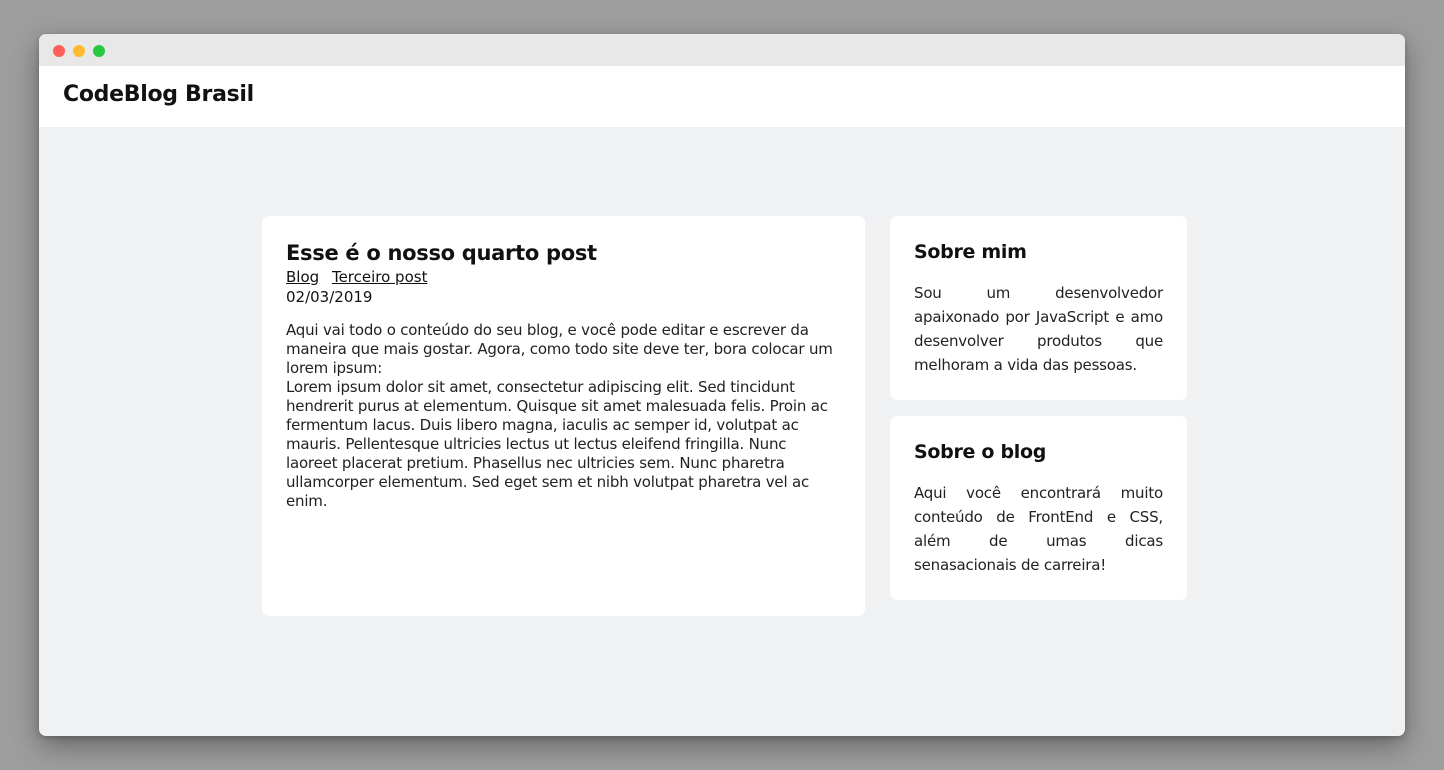 The height and width of the screenshot is (770, 1444). Describe the element at coordinates (980, 452) in the screenshot. I see `about-blog-title: Sobre o blog` at that location.